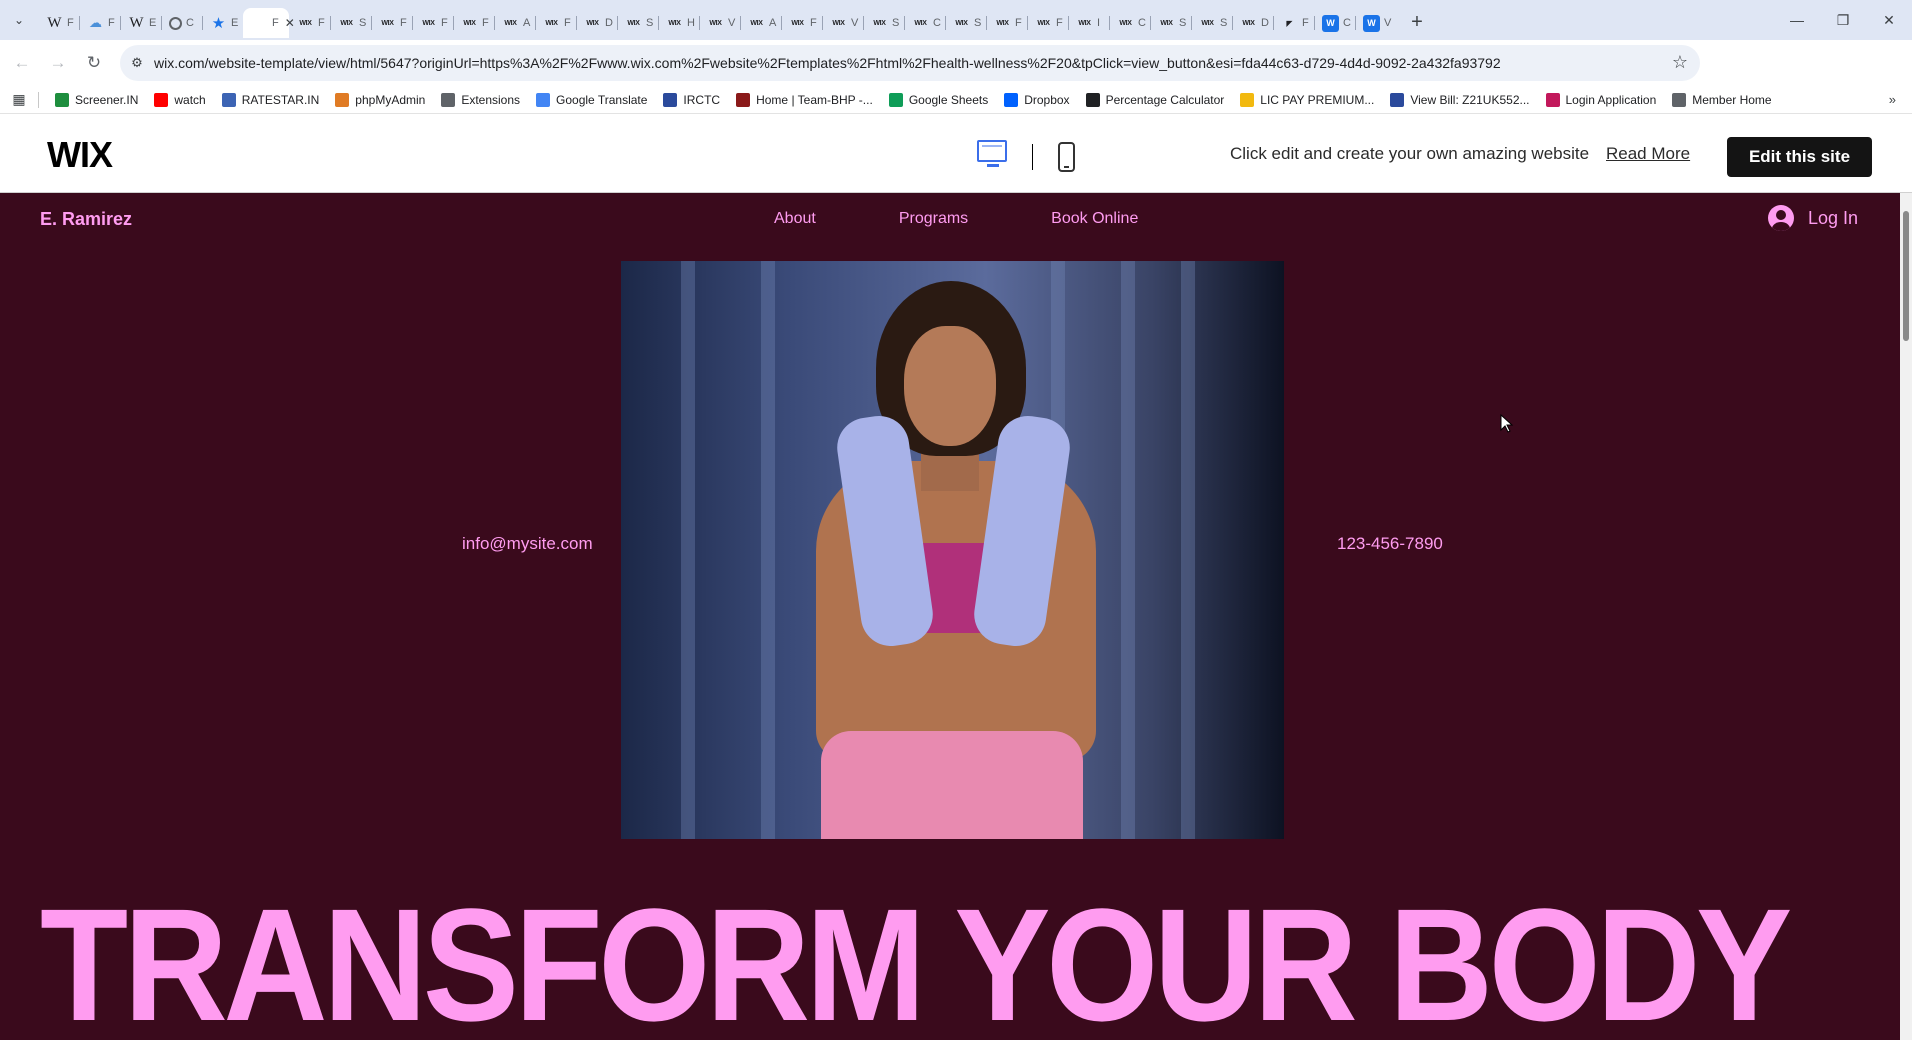 This screenshot has height=1040, width=1912. I want to click on page-scrollbar, so click(1906, 616).